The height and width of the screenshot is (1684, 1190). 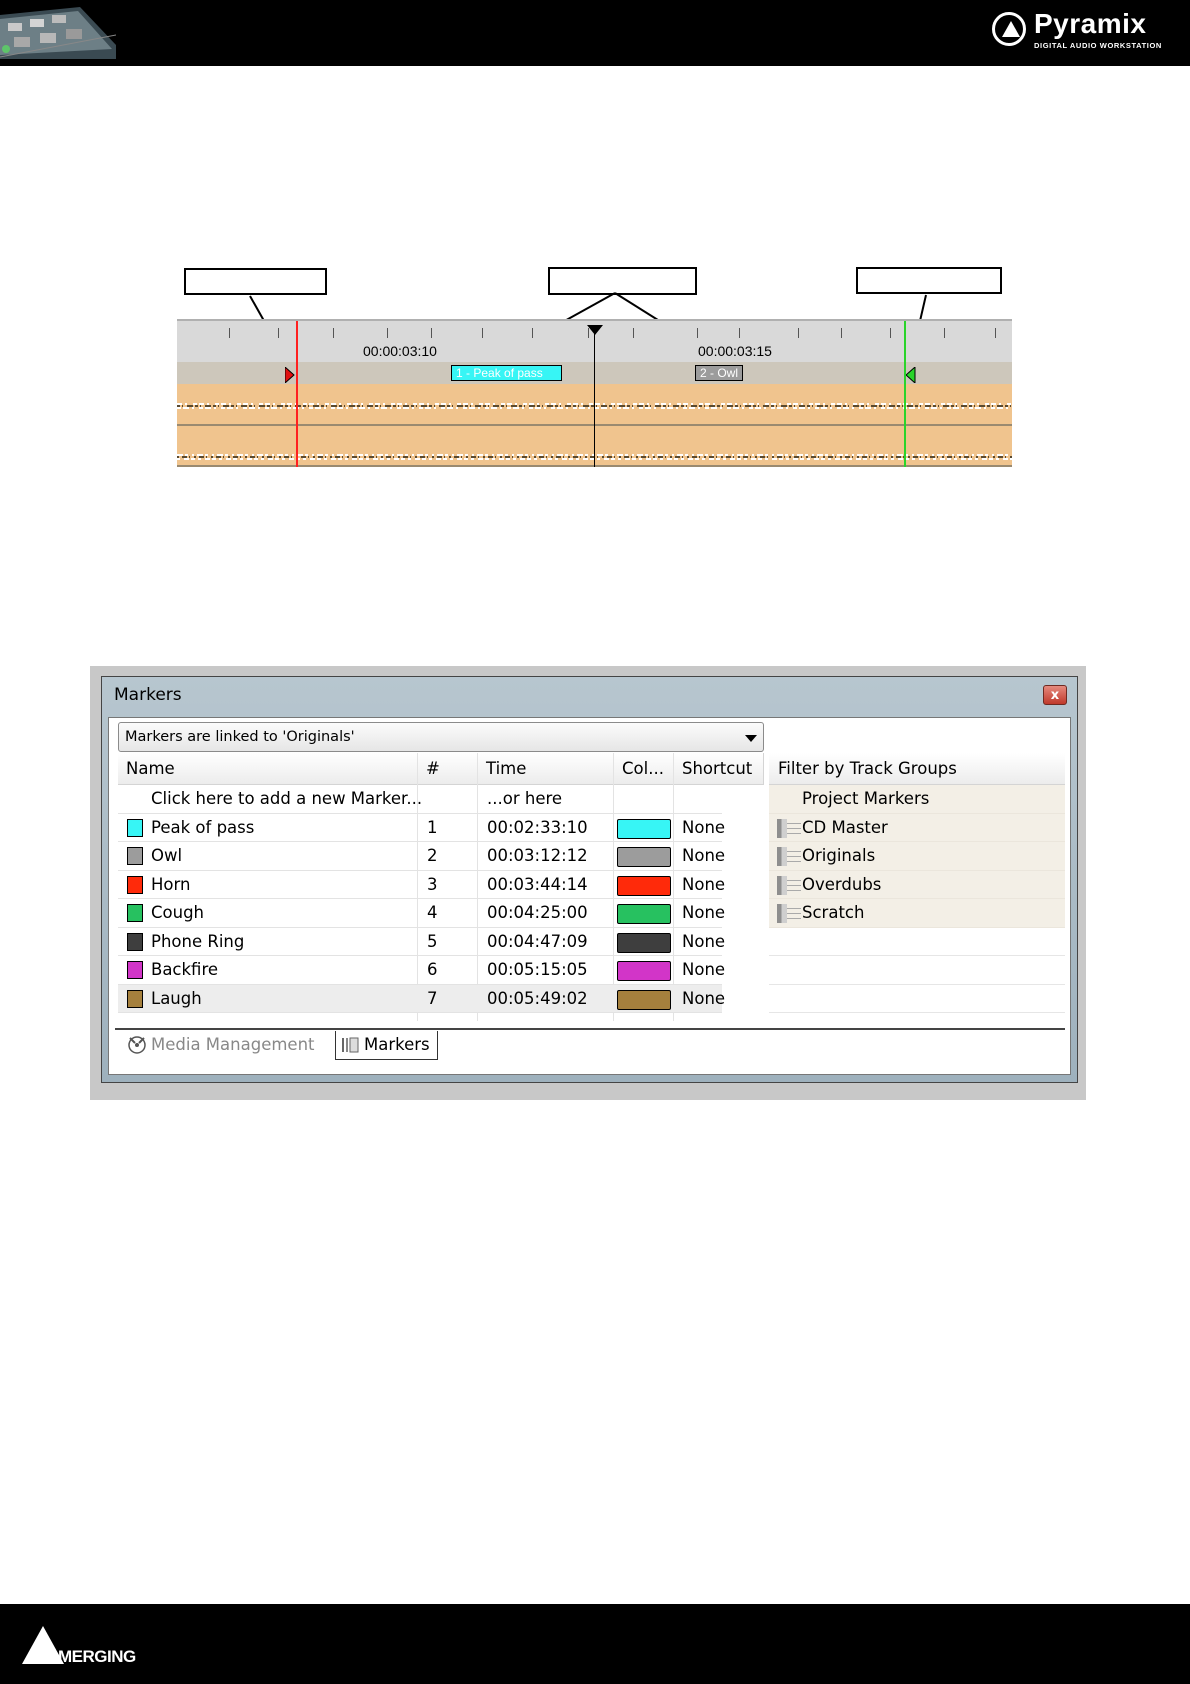 What do you see at coordinates (148, 695) in the screenshot?
I see `window-title: Markers` at bounding box center [148, 695].